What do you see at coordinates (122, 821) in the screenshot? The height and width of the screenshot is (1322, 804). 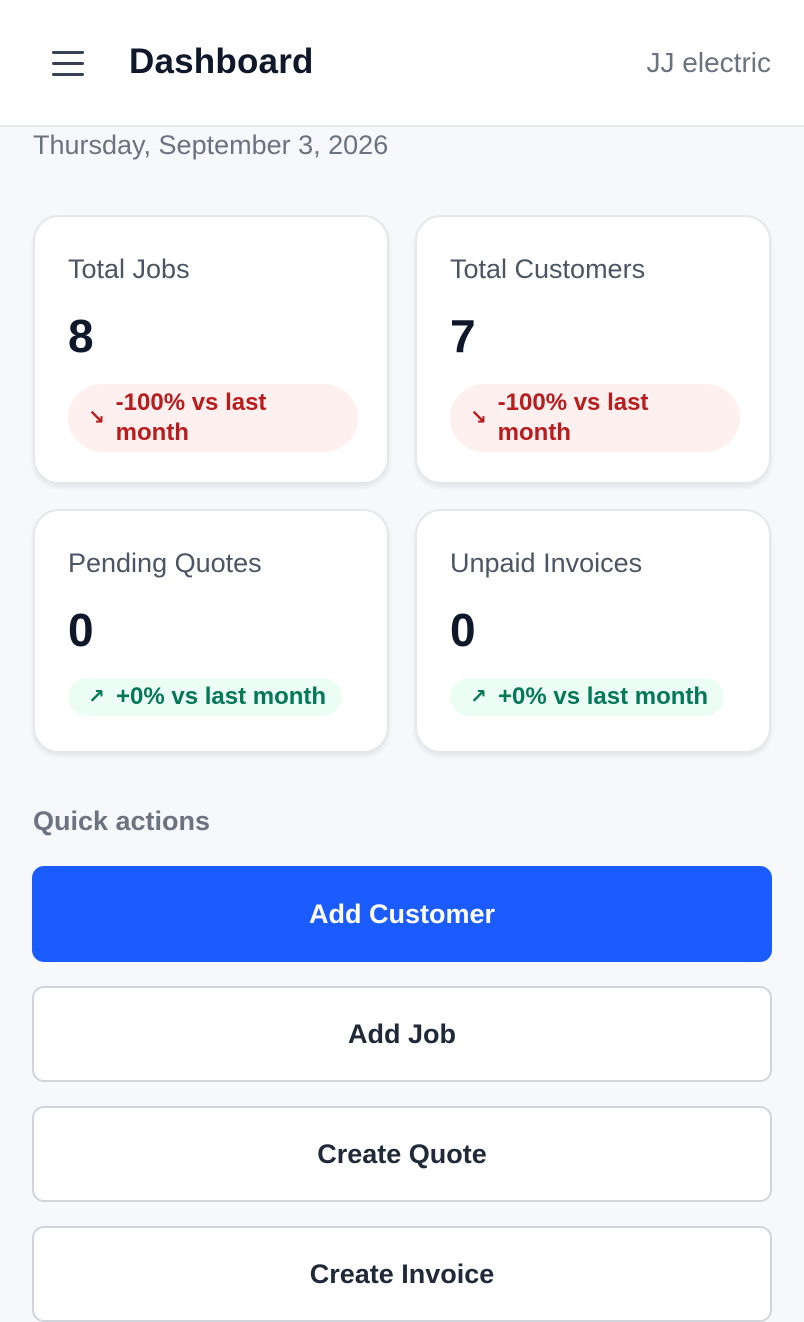 I see `quick-actions-title: Quick actions` at bounding box center [122, 821].